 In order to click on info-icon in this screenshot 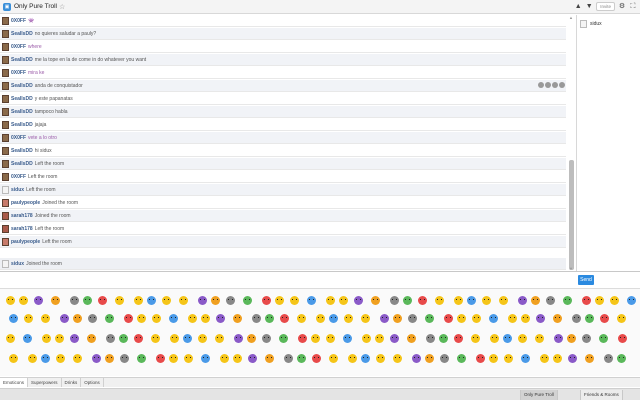, I will do `click(562, 85)`.